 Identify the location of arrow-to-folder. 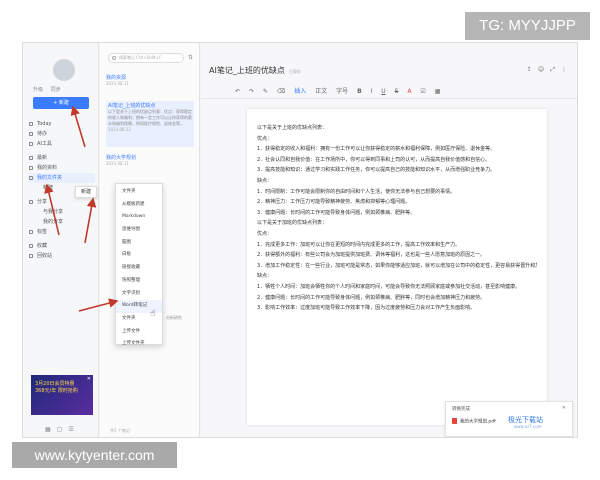
(52, 209).